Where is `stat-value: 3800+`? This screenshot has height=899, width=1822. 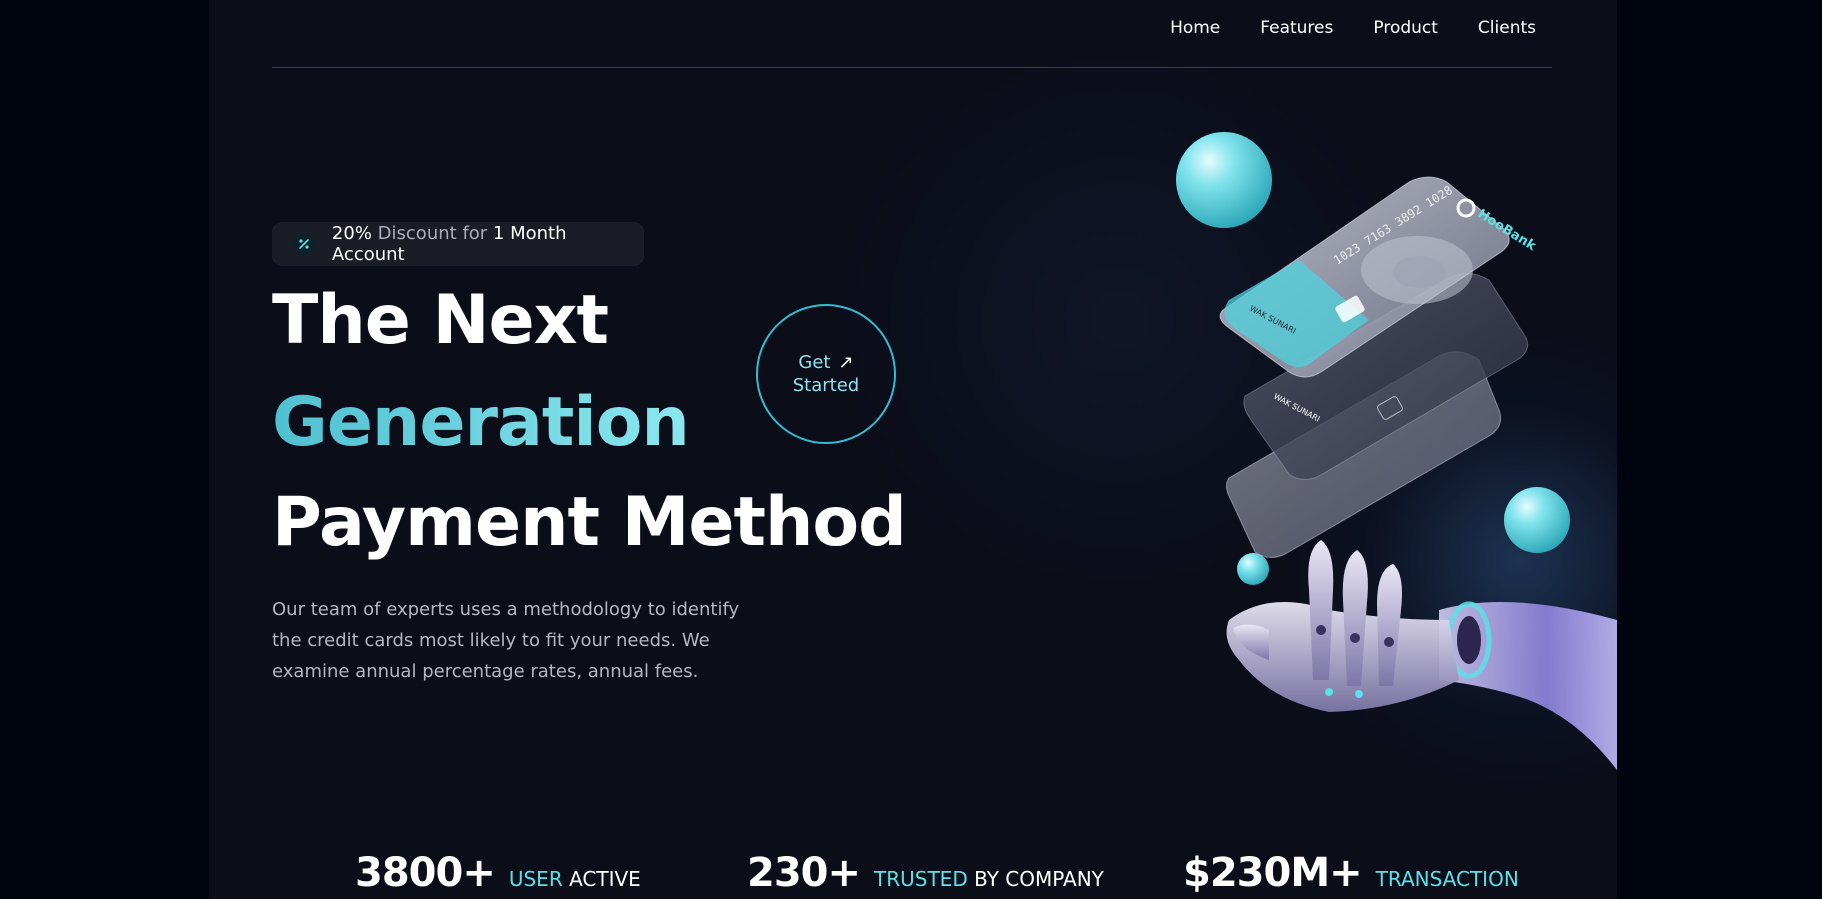
stat-value: 3800+ is located at coordinates (425, 873).